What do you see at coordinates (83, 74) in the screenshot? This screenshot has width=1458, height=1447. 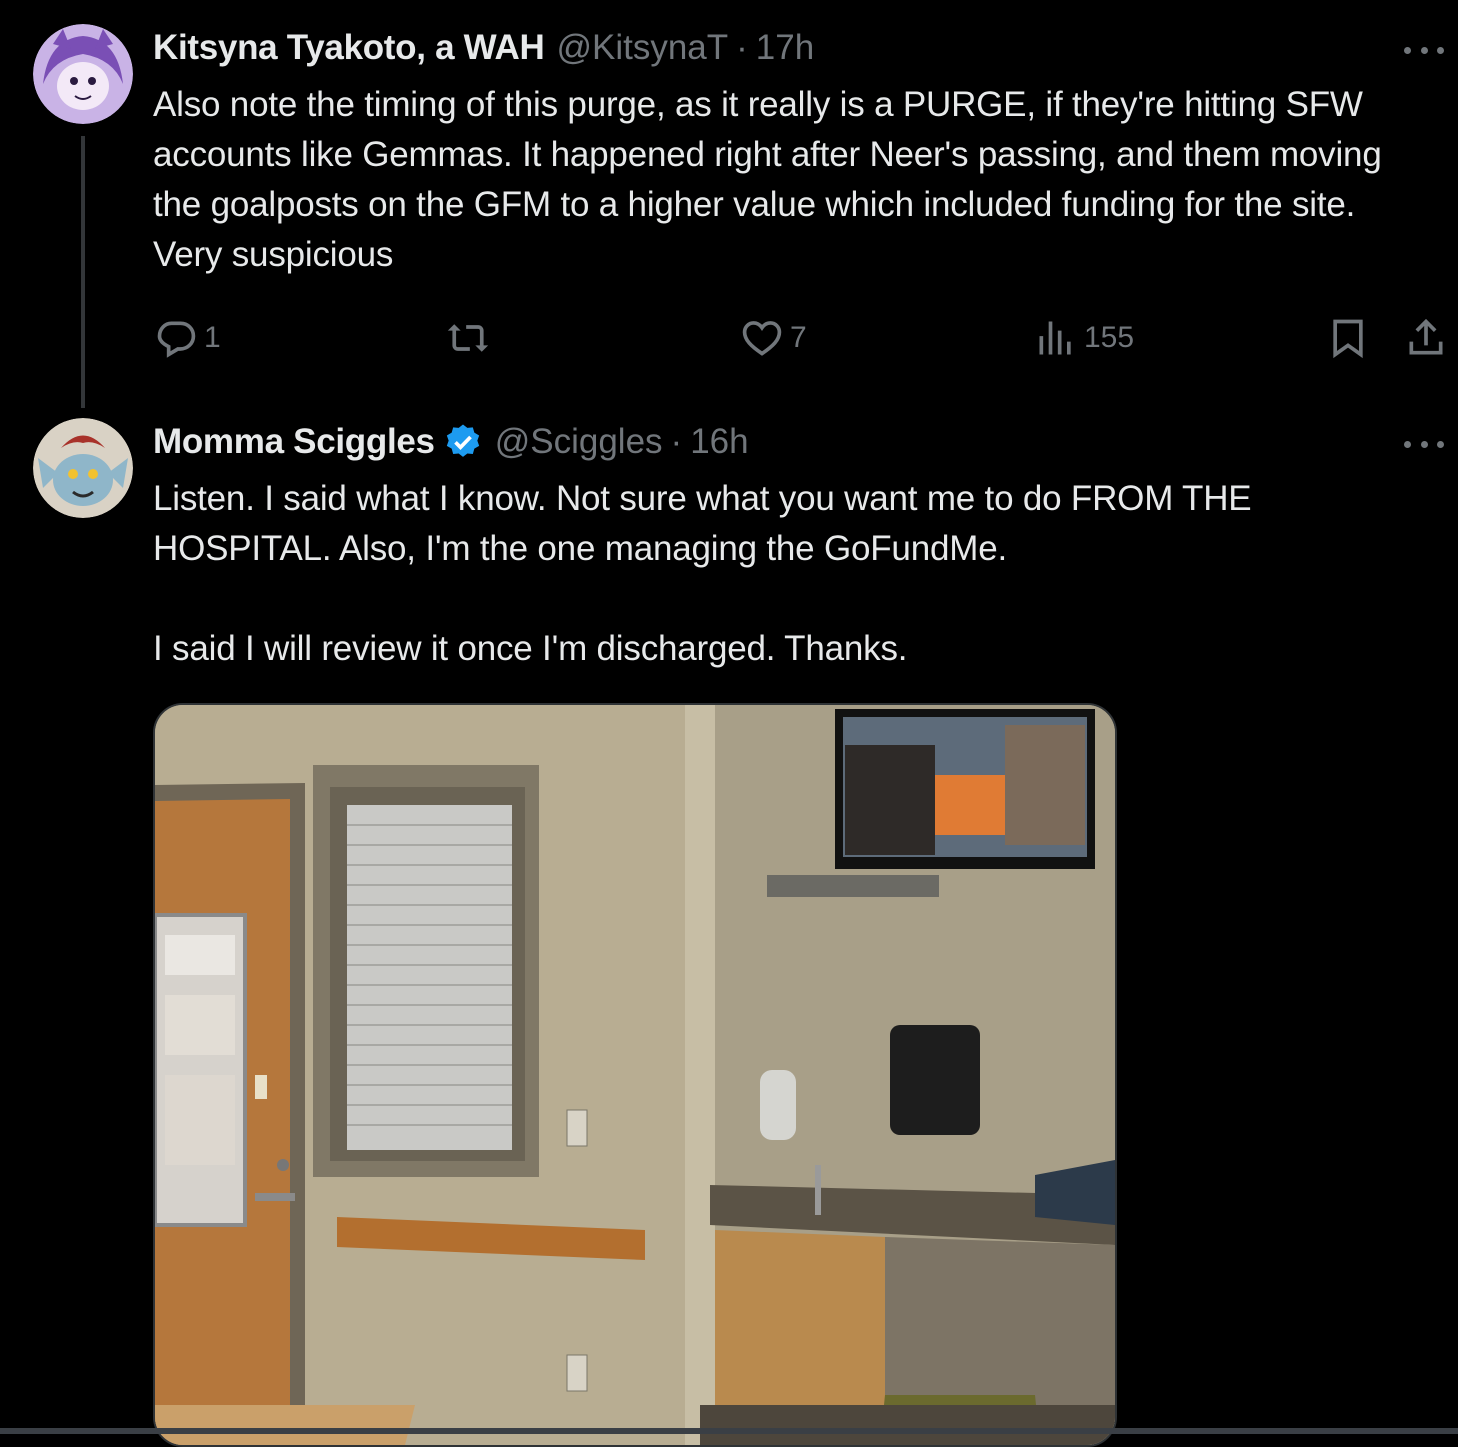 I see `avatar-kitsyna` at bounding box center [83, 74].